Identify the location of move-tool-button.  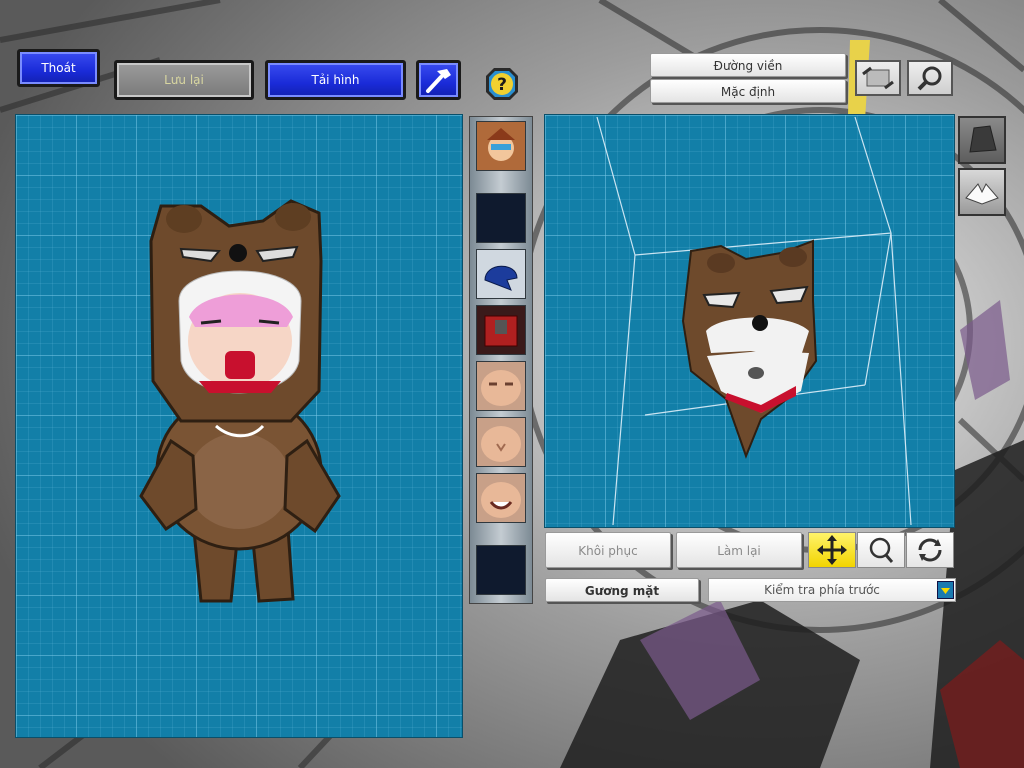
(832, 550).